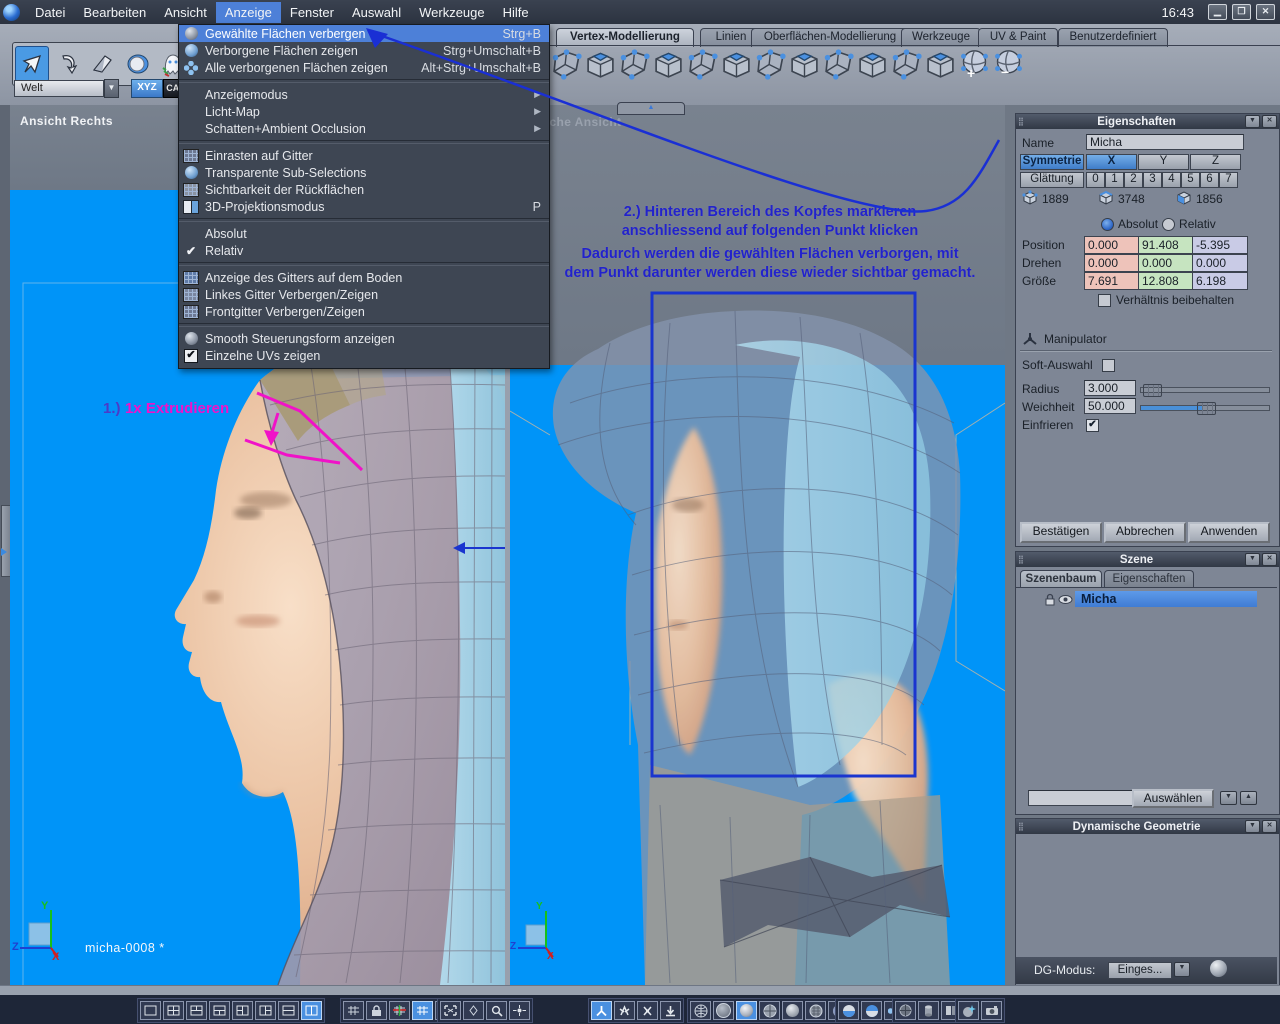 The image size is (1280, 1024). Describe the element at coordinates (364, 311) in the screenshot. I see `menu-item-frontgitter-verbergen-zeigen: Frontgitter Verbergen/Zeigen` at that location.